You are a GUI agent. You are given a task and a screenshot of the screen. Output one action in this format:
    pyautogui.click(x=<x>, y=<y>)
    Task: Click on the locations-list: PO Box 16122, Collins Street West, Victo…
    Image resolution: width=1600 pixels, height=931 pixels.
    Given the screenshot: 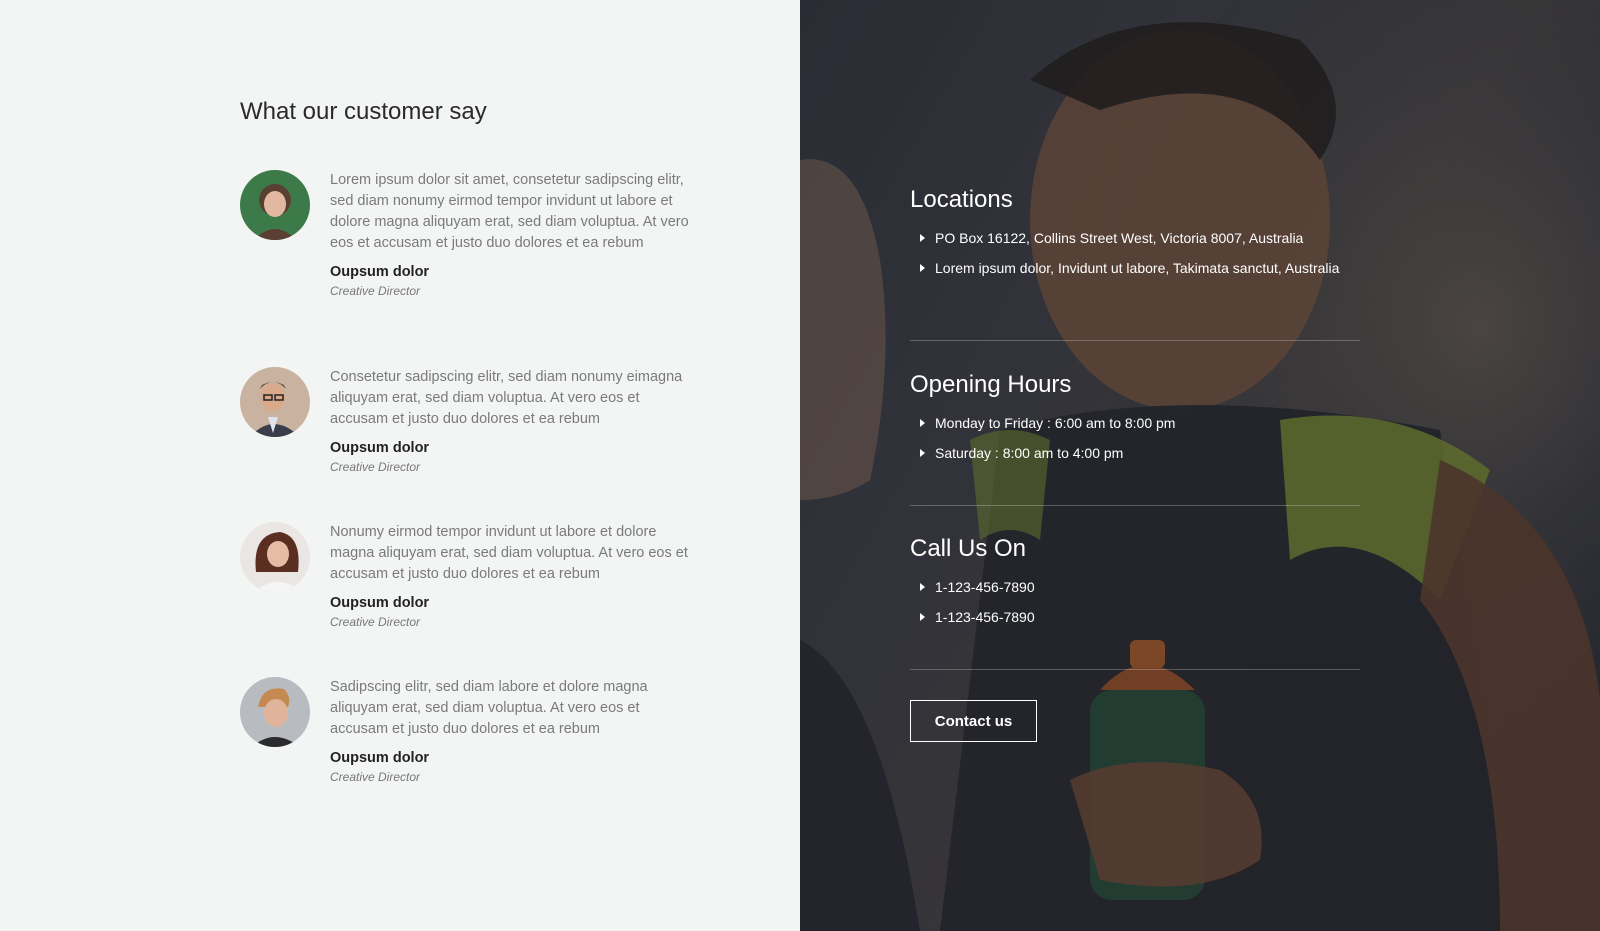 What is the action you would take?
    pyautogui.click(x=1135, y=253)
    